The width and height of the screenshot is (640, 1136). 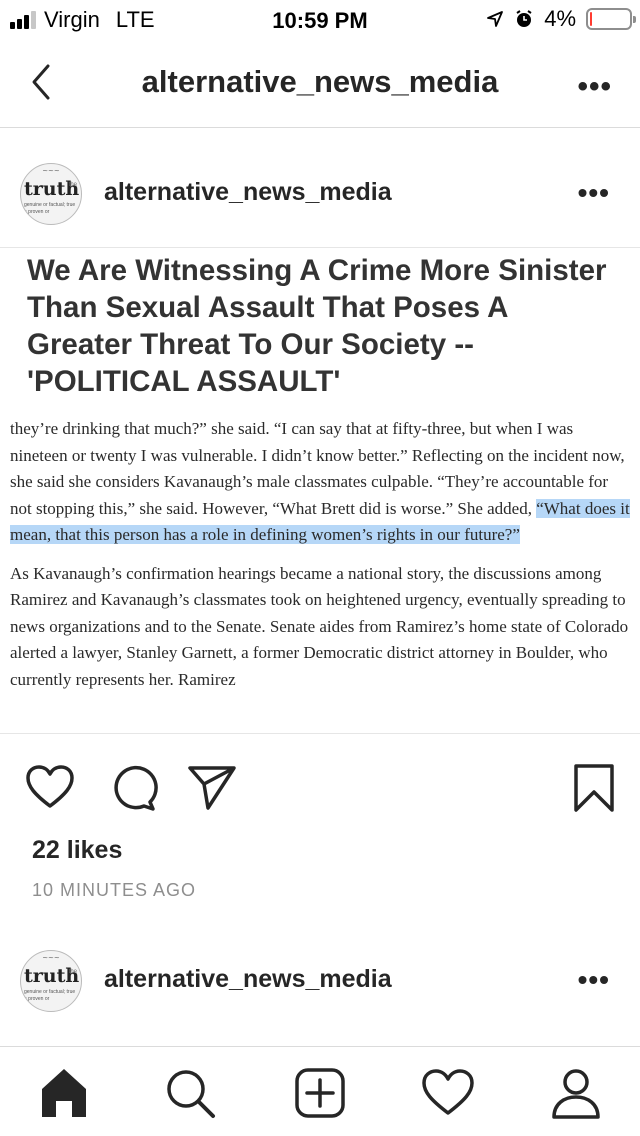 What do you see at coordinates (576, 1093) in the screenshot?
I see `profile-icon` at bounding box center [576, 1093].